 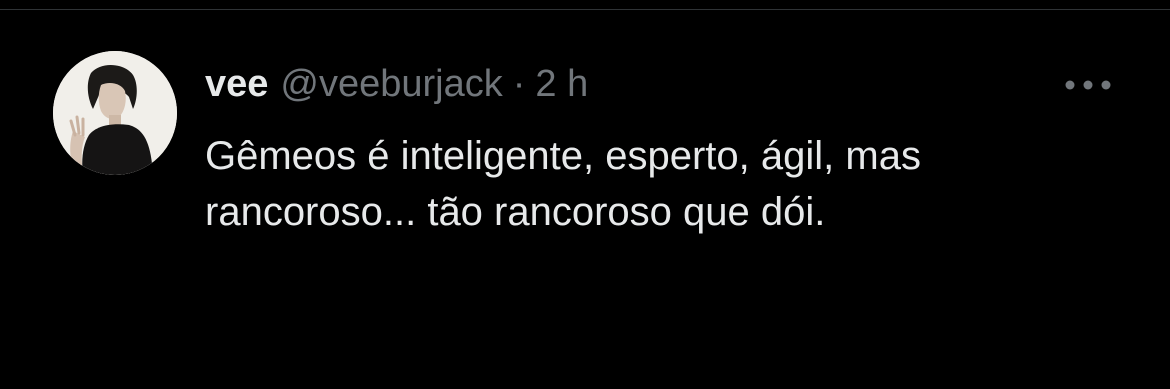 What do you see at coordinates (561, 84) in the screenshot?
I see `timestamp: 2 h` at bounding box center [561, 84].